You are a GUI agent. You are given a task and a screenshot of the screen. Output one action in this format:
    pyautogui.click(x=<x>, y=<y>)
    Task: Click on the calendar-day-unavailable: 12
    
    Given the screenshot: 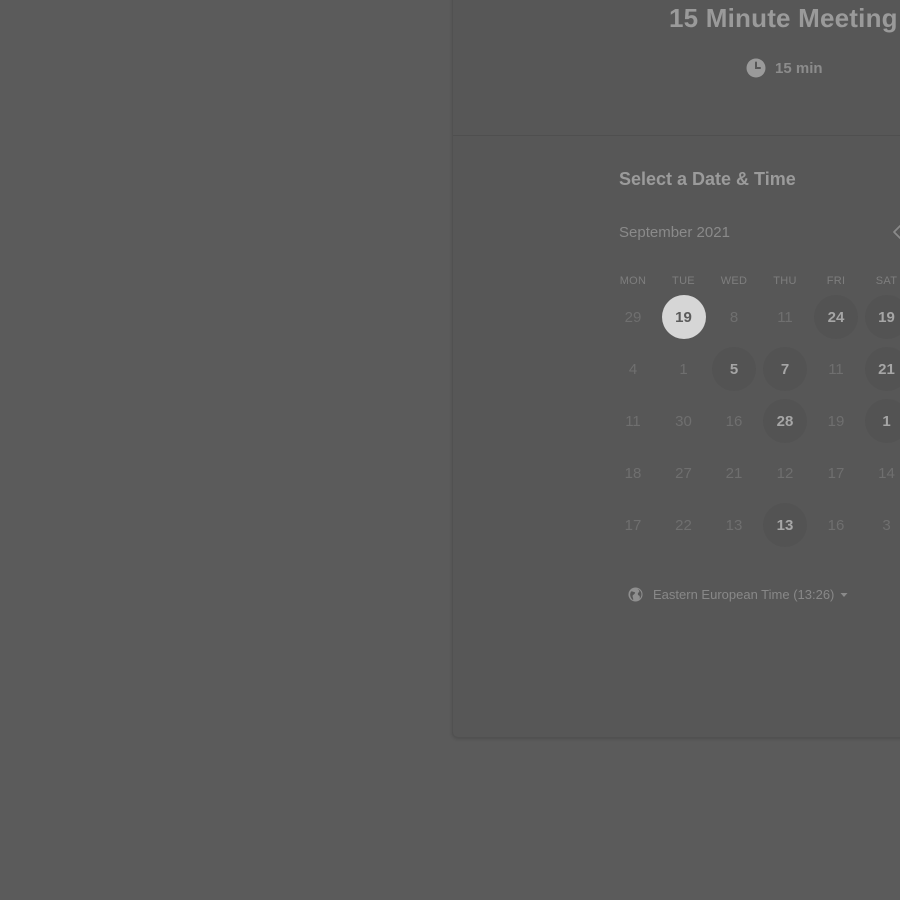 What is the action you would take?
    pyautogui.click(x=785, y=473)
    